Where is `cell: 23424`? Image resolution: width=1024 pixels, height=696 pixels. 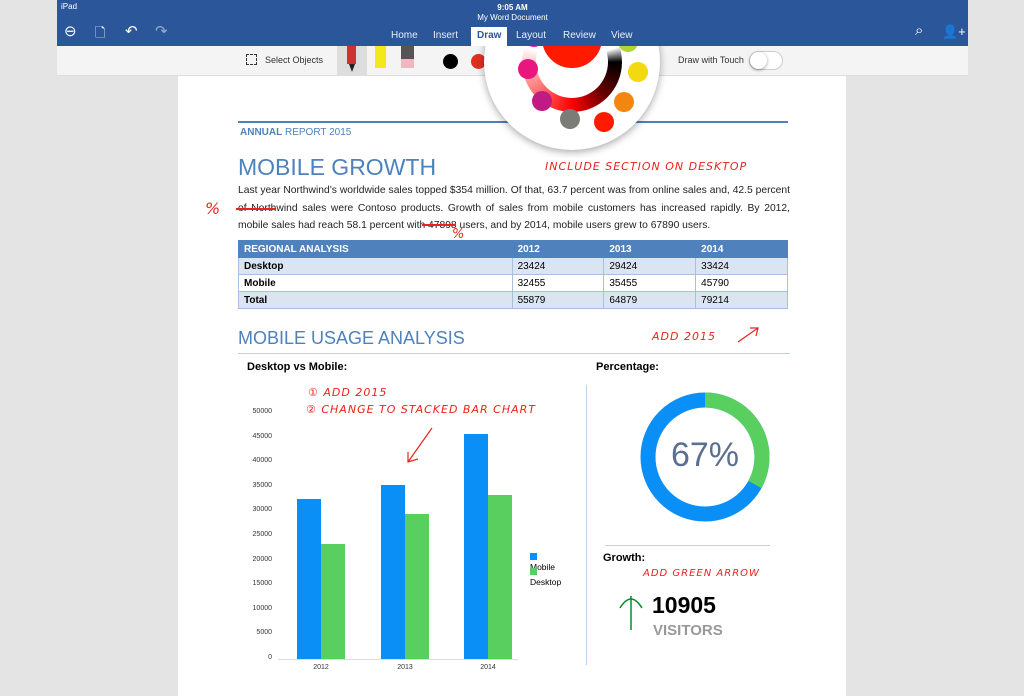
cell: 23424 is located at coordinates (558, 266).